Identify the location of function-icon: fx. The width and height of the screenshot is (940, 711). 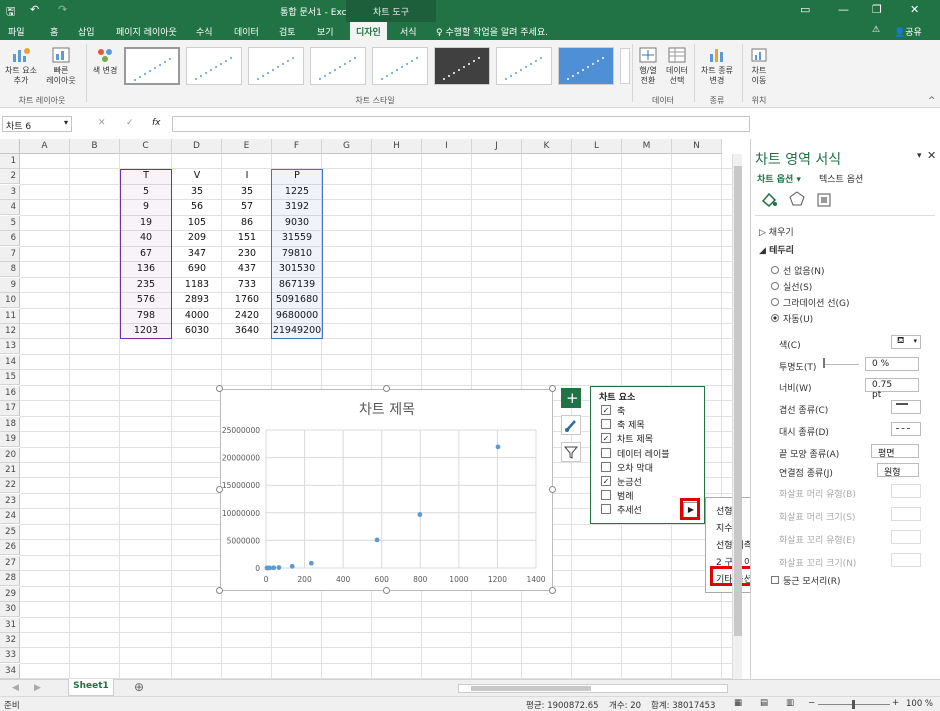
(156, 123).